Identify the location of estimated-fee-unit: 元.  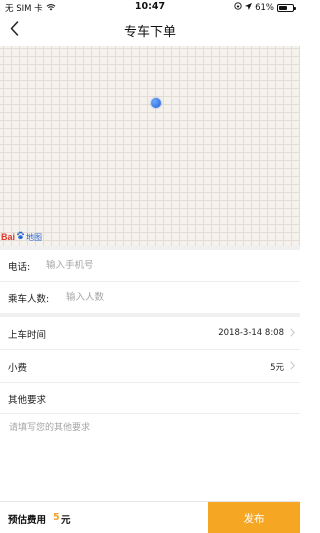
(66, 520).